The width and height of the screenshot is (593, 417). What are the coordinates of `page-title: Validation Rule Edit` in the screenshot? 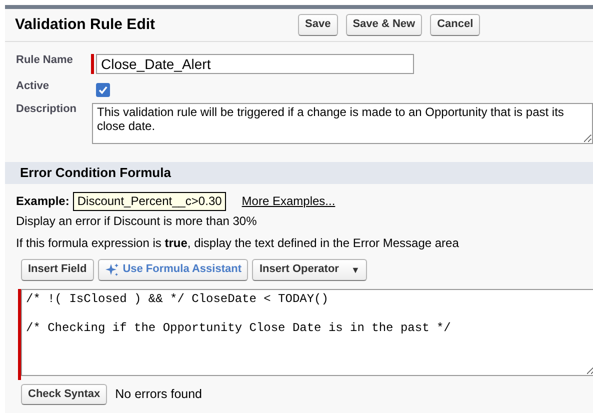 It's located at (85, 25).